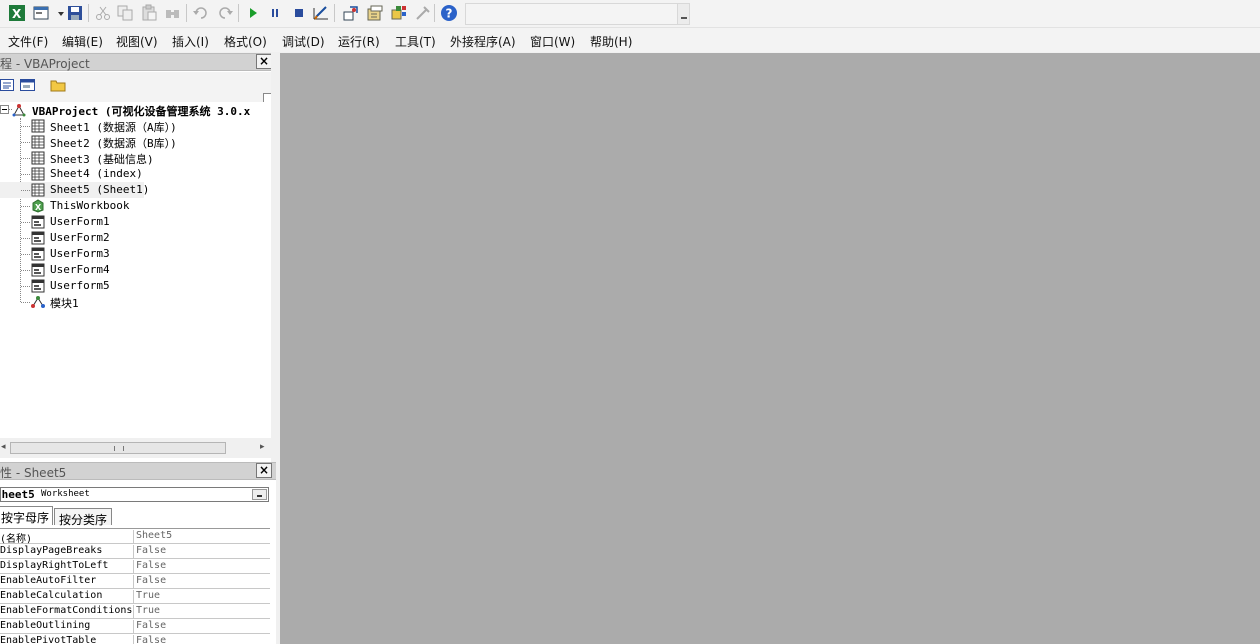 The height and width of the screenshot is (644, 1260). Describe the element at coordinates (67, 582) in the screenshot. I see `property-name: EnableAutoFilter` at that location.